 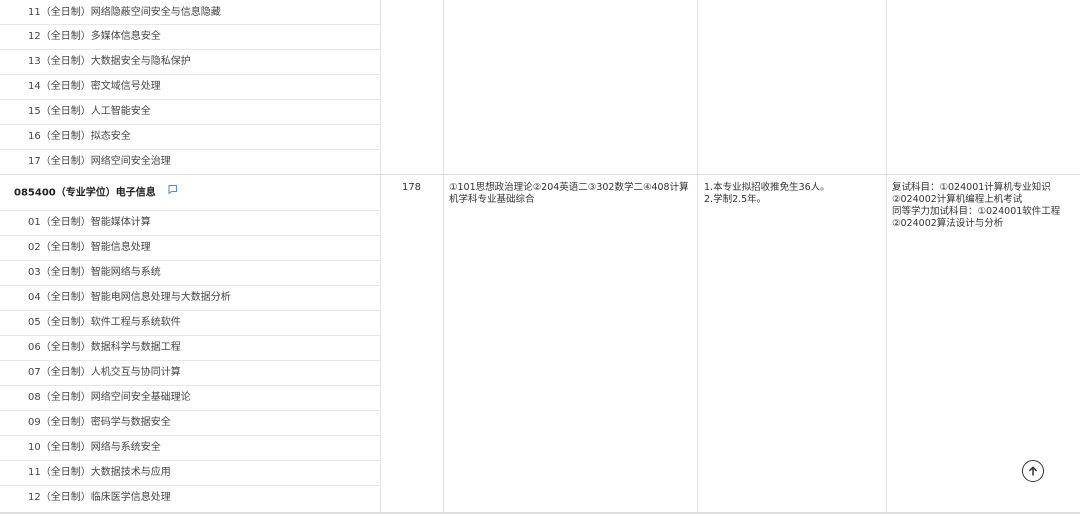 I want to click on table-row: 01（全日制）智能媒体计算, so click(x=89, y=222).